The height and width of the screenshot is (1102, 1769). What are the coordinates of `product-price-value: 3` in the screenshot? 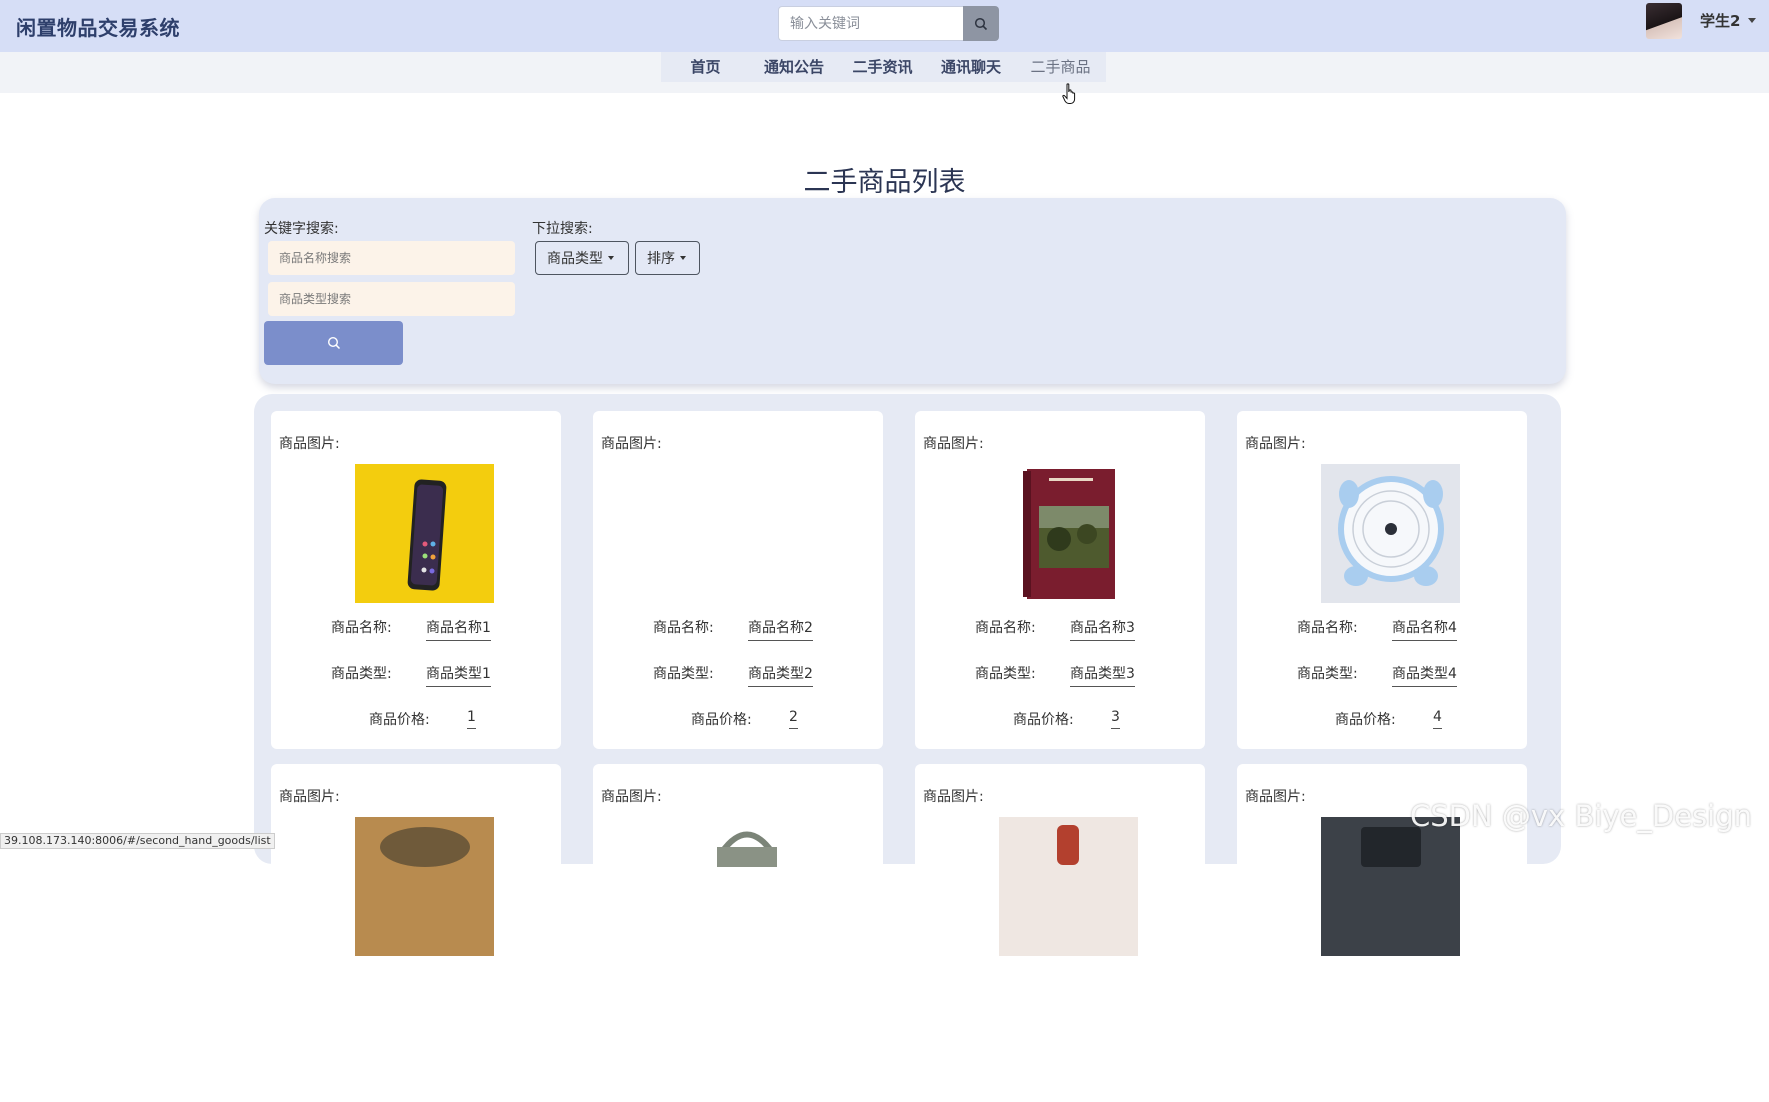 It's located at (1115, 719).